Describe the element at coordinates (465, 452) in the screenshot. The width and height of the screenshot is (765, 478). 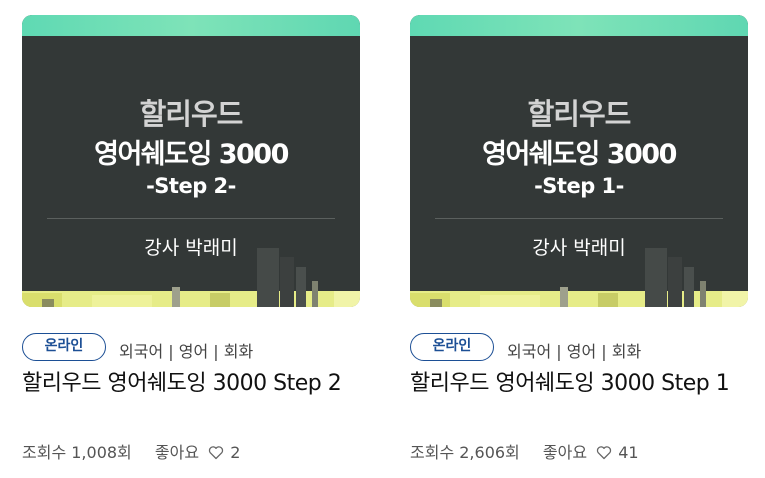
I see `view-count: 조회수 2,606회` at that location.